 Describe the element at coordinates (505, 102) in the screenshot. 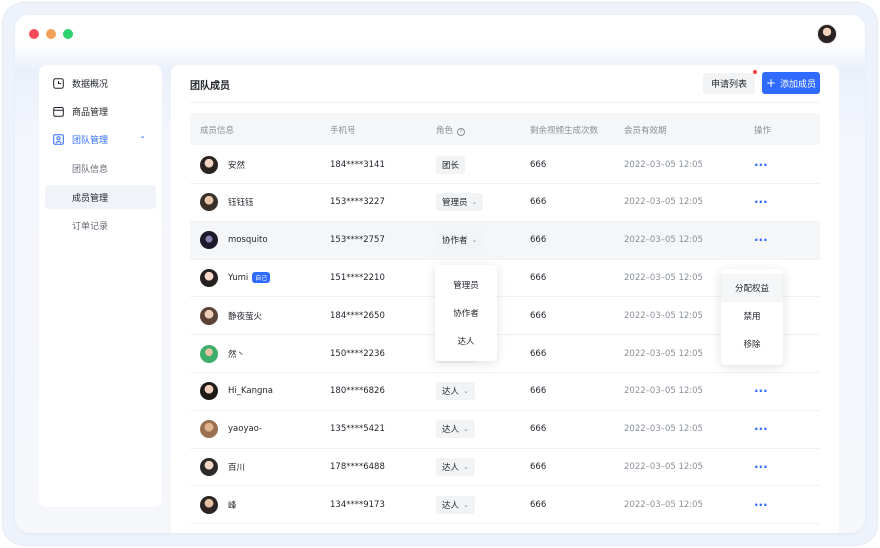

I see `divider` at that location.